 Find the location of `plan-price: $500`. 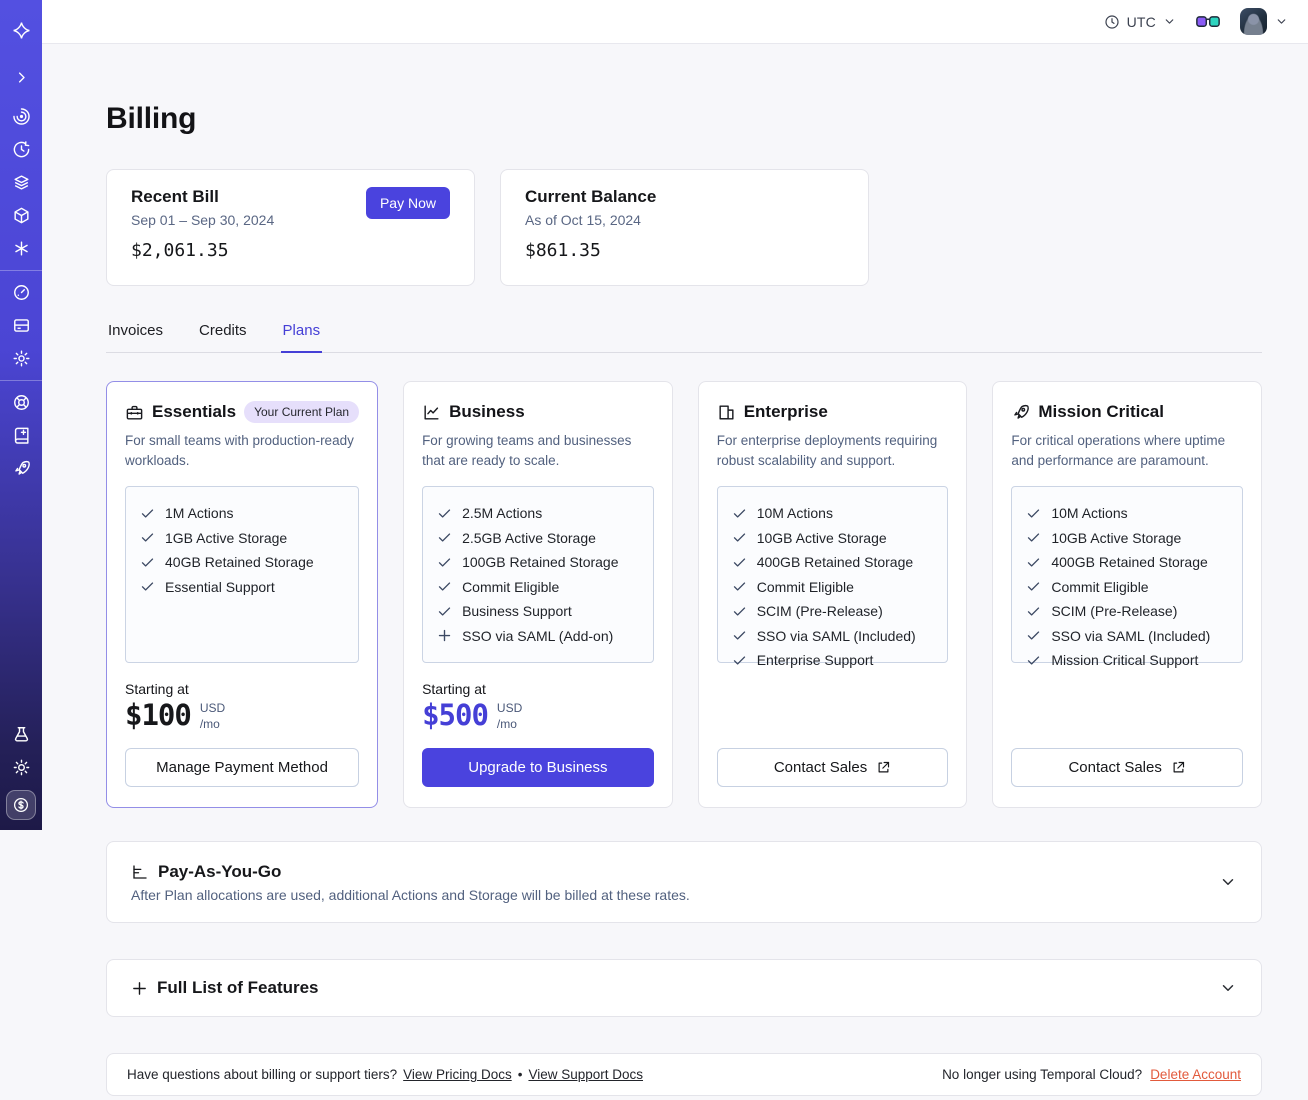

plan-price: $500 is located at coordinates (455, 715).